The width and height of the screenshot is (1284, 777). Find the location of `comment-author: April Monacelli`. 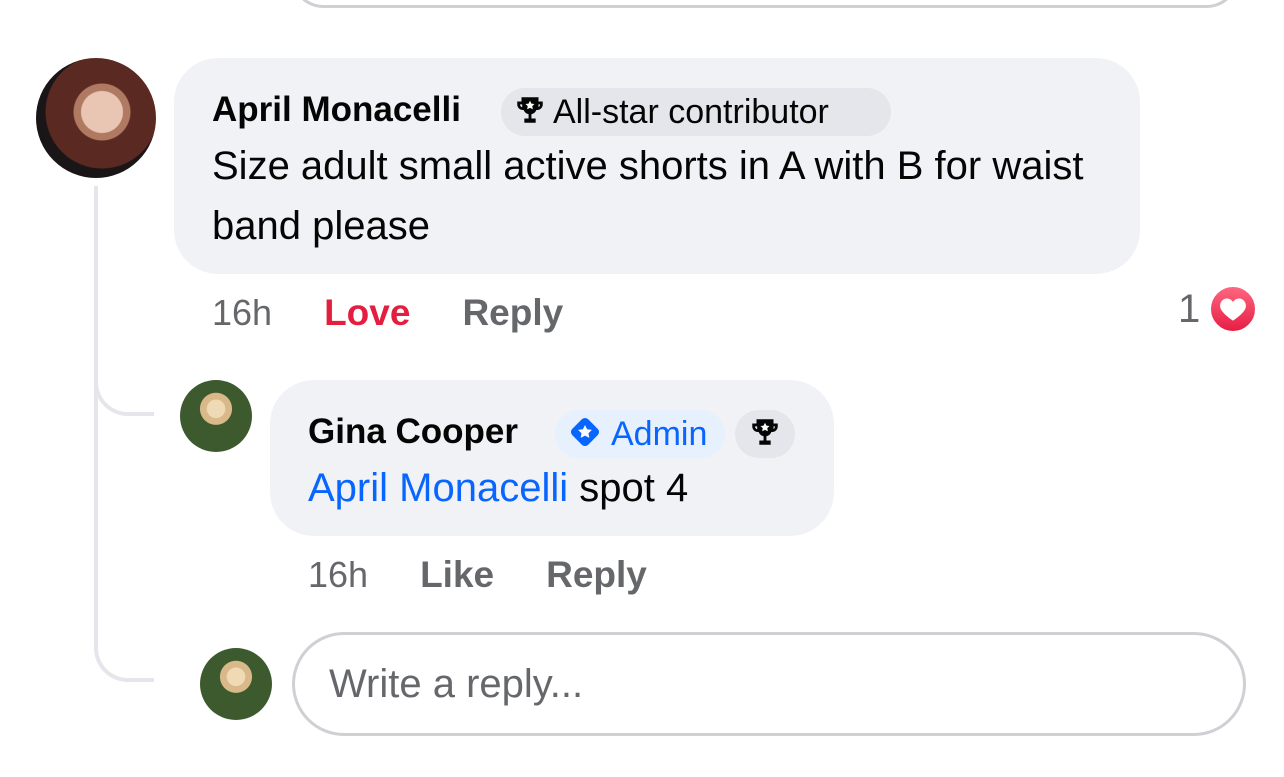

comment-author: April Monacelli is located at coordinates (336, 110).